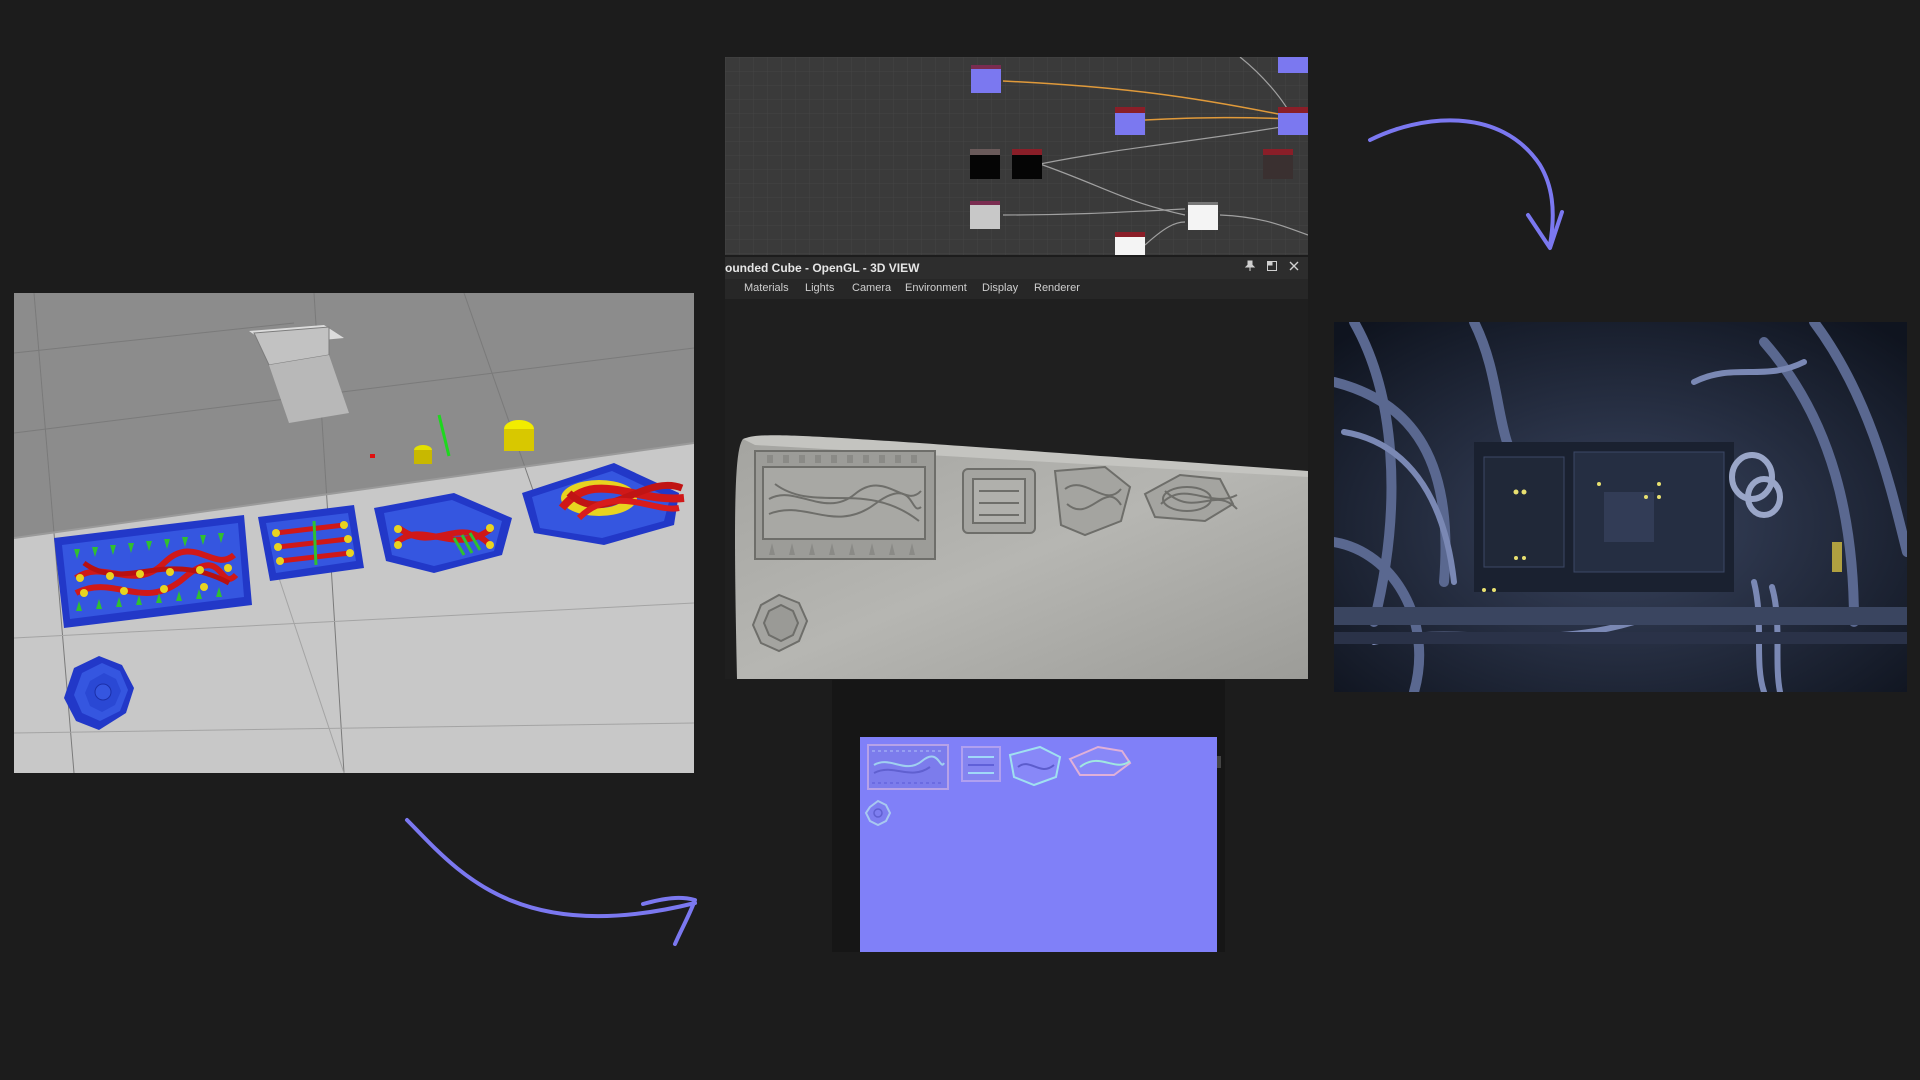 The width and height of the screenshot is (1920, 1080). I want to click on arrow-curved-down-icon, so click(1466, 184).